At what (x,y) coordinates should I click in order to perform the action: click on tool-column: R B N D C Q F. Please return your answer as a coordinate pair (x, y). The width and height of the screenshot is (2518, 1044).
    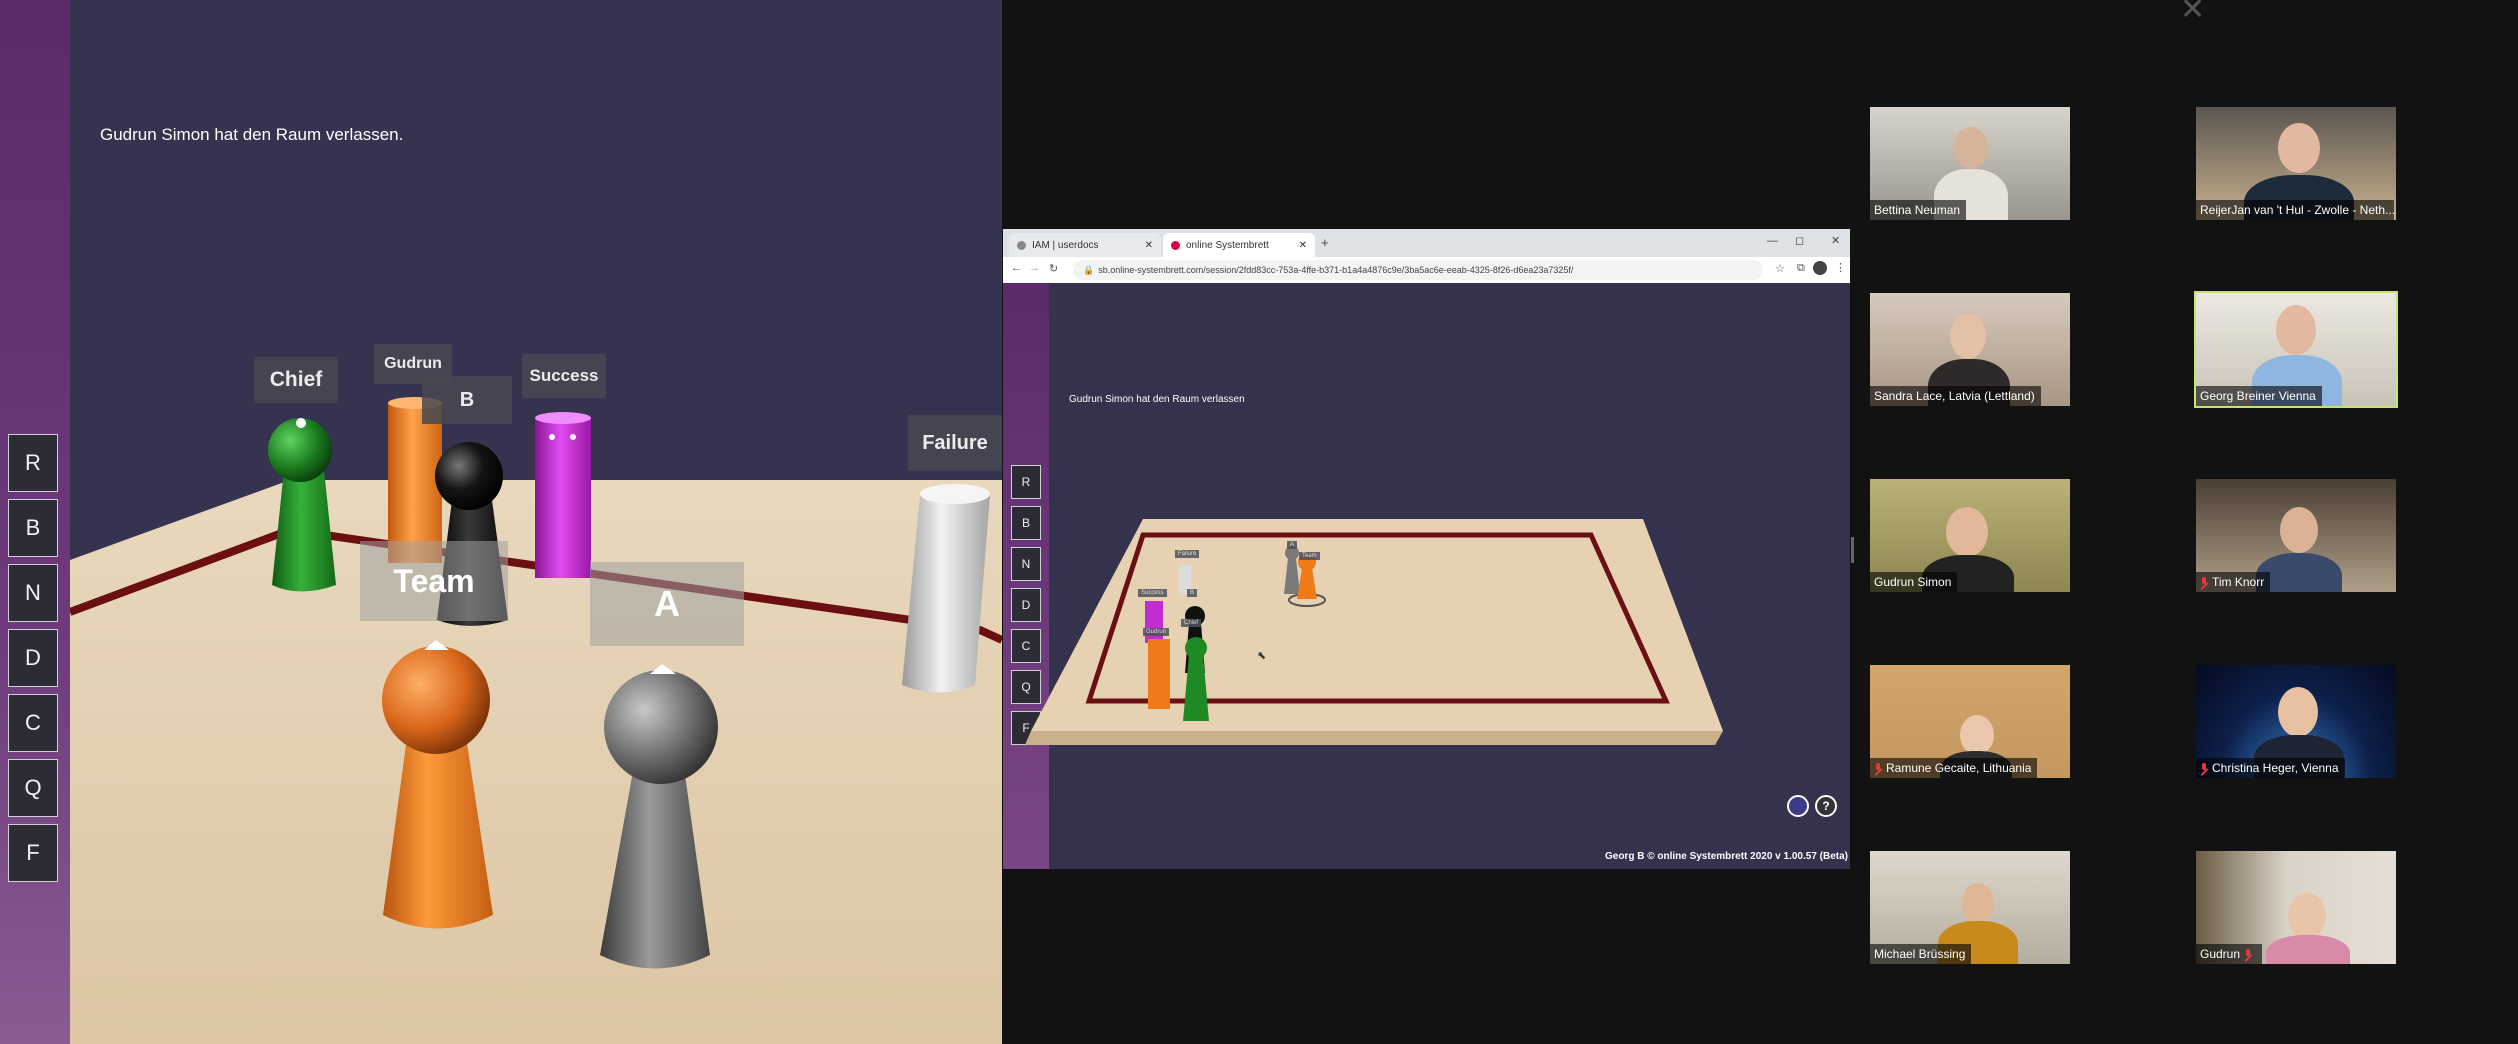
    Looking at the image, I should click on (34, 661).